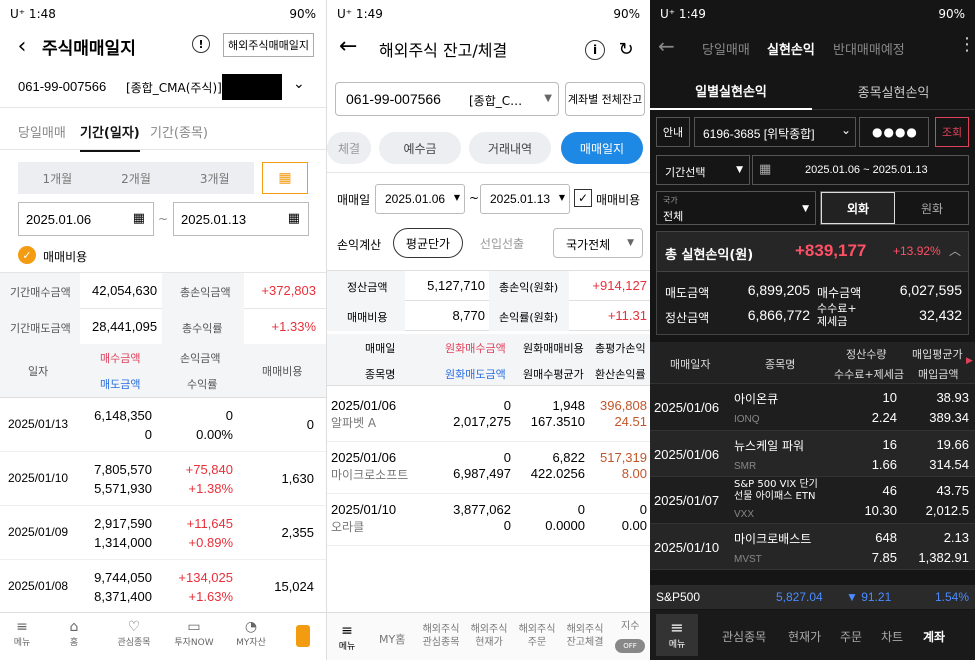 Image resolution: width=975 pixels, height=660 pixels. I want to click on date-from-field: 2025.01.06 ▼, so click(420, 199).